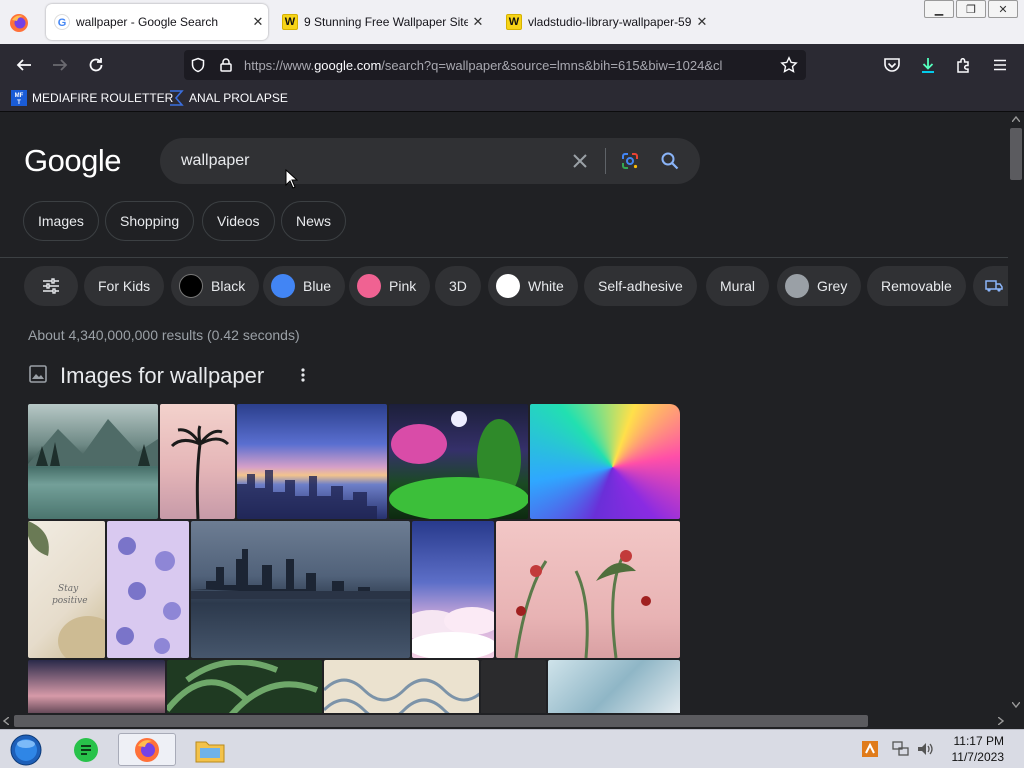 This screenshot has width=1024, height=768. I want to click on image-result-pastel-clouds, so click(453, 589).